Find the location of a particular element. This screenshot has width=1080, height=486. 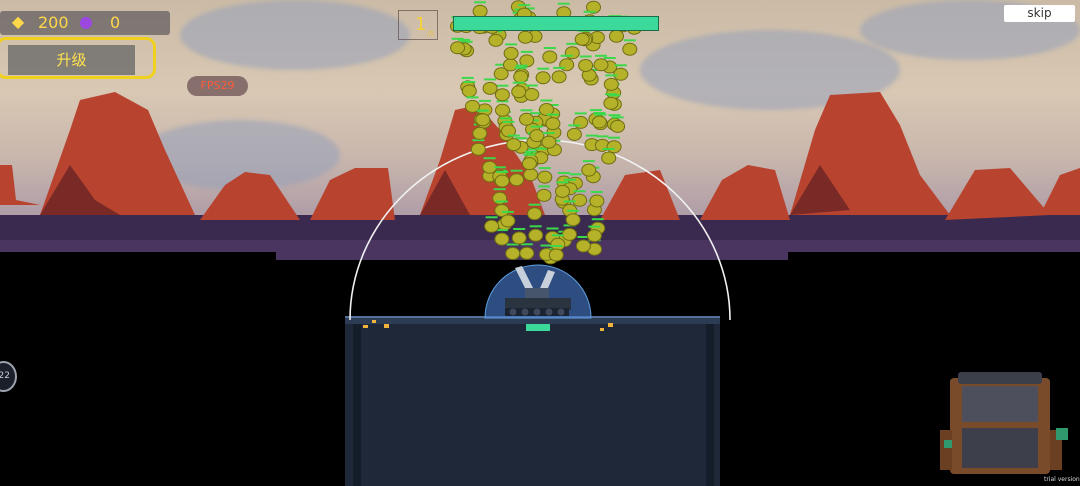

upgrade-frame: 升级 is located at coordinates (78, 58).